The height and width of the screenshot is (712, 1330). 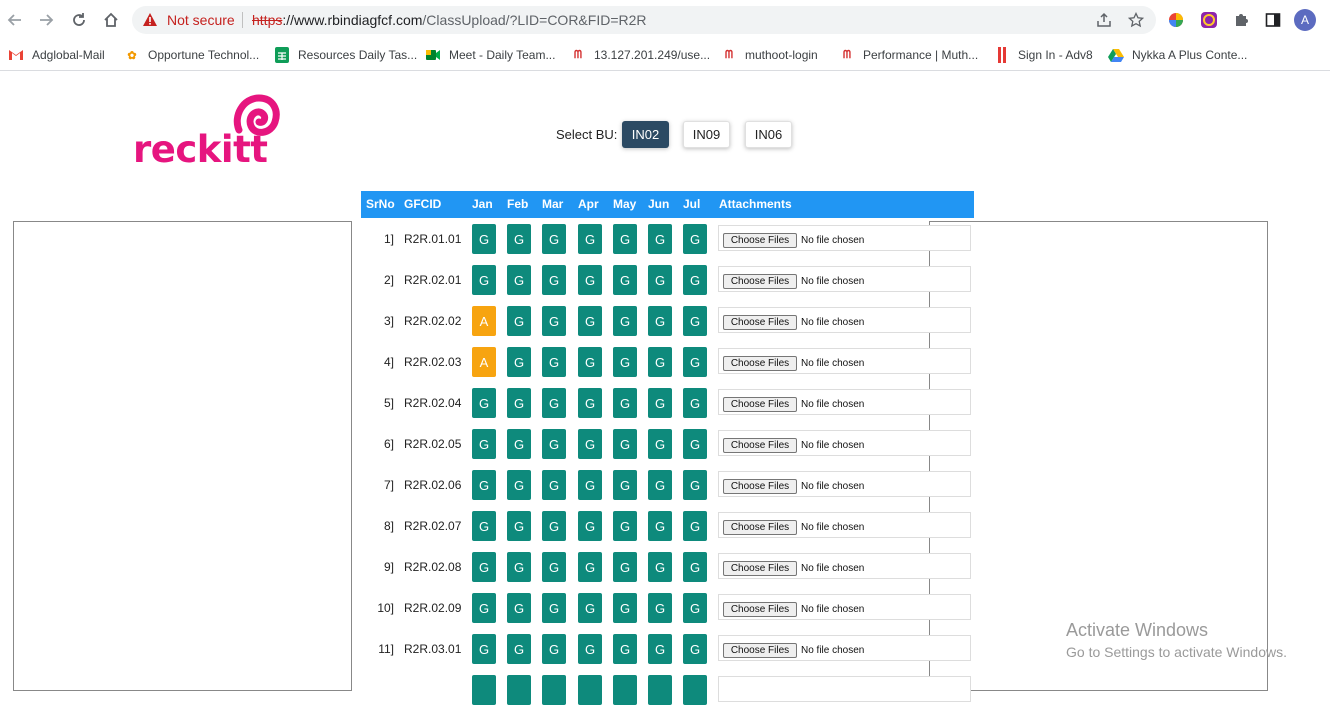 What do you see at coordinates (1209, 20) in the screenshot?
I see `chromatic-extension-icon` at bounding box center [1209, 20].